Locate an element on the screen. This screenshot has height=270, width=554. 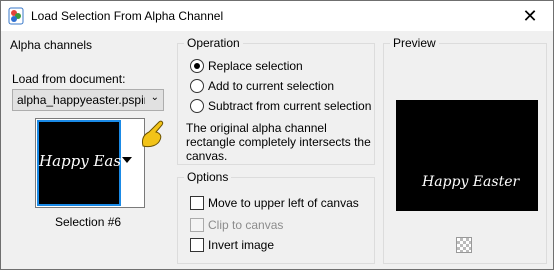
load-from-label: Load from document: is located at coordinates (69, 79).